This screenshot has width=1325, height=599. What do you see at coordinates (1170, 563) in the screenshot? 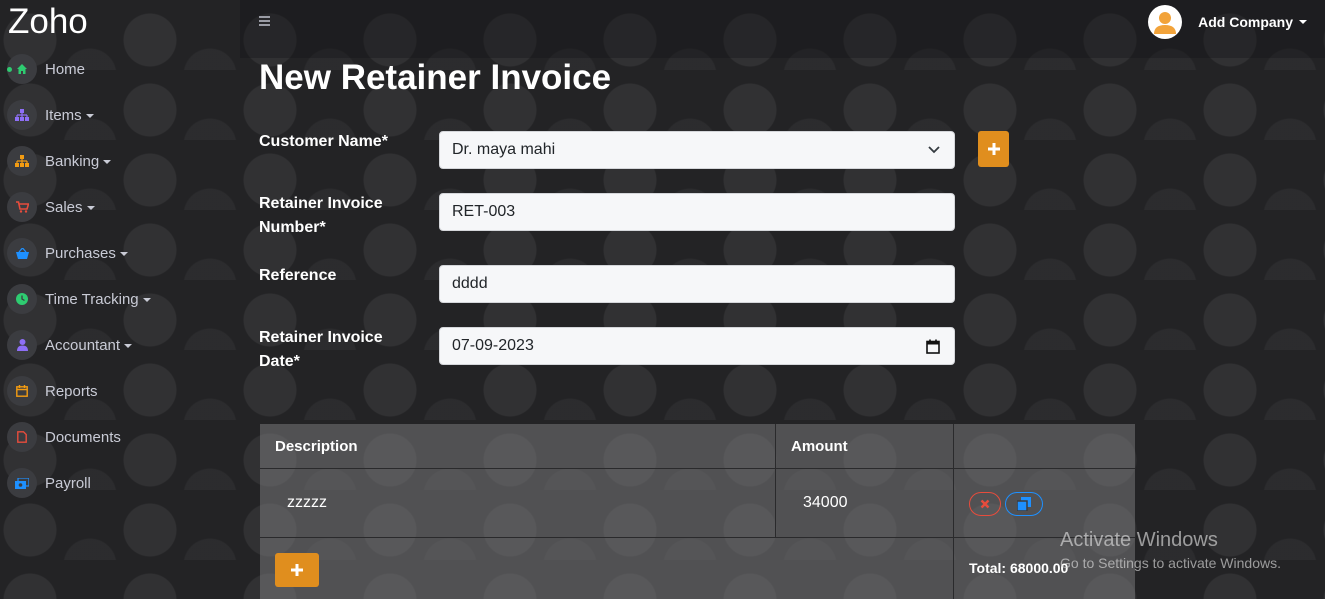
I see `watermark-subtitle: Go to Settings to activate Windows.` at bounding box center [1170, 563].